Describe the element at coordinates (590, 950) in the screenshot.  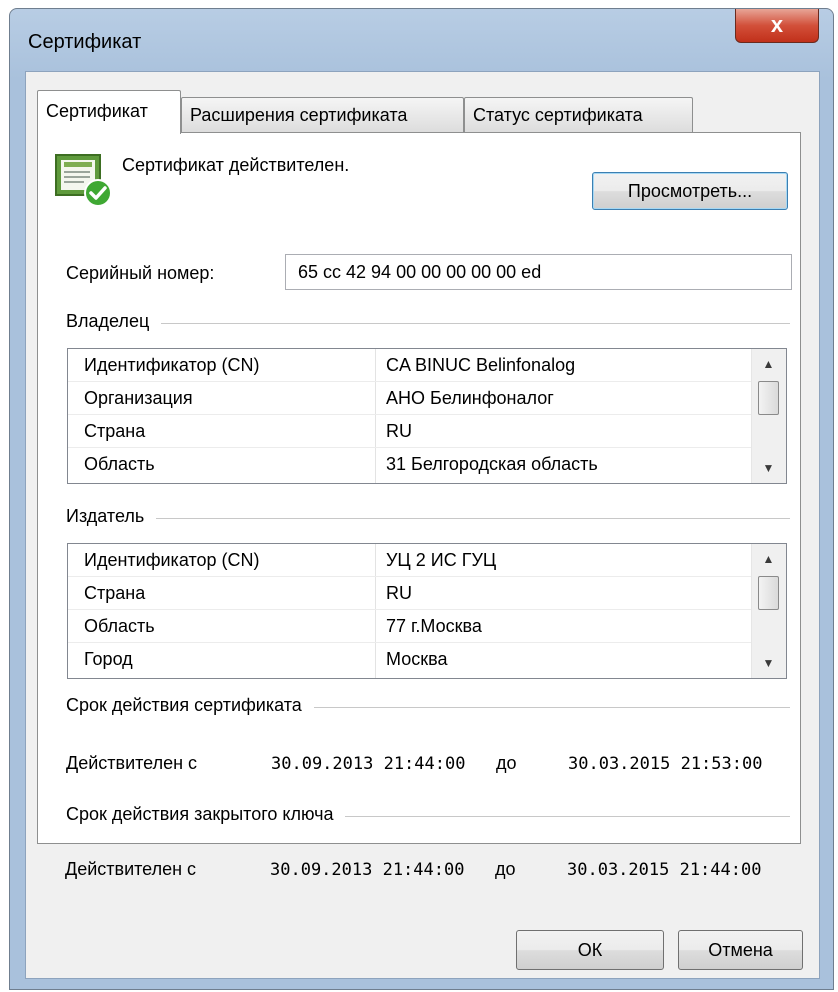
I see `ok-button: ОК` at that location.